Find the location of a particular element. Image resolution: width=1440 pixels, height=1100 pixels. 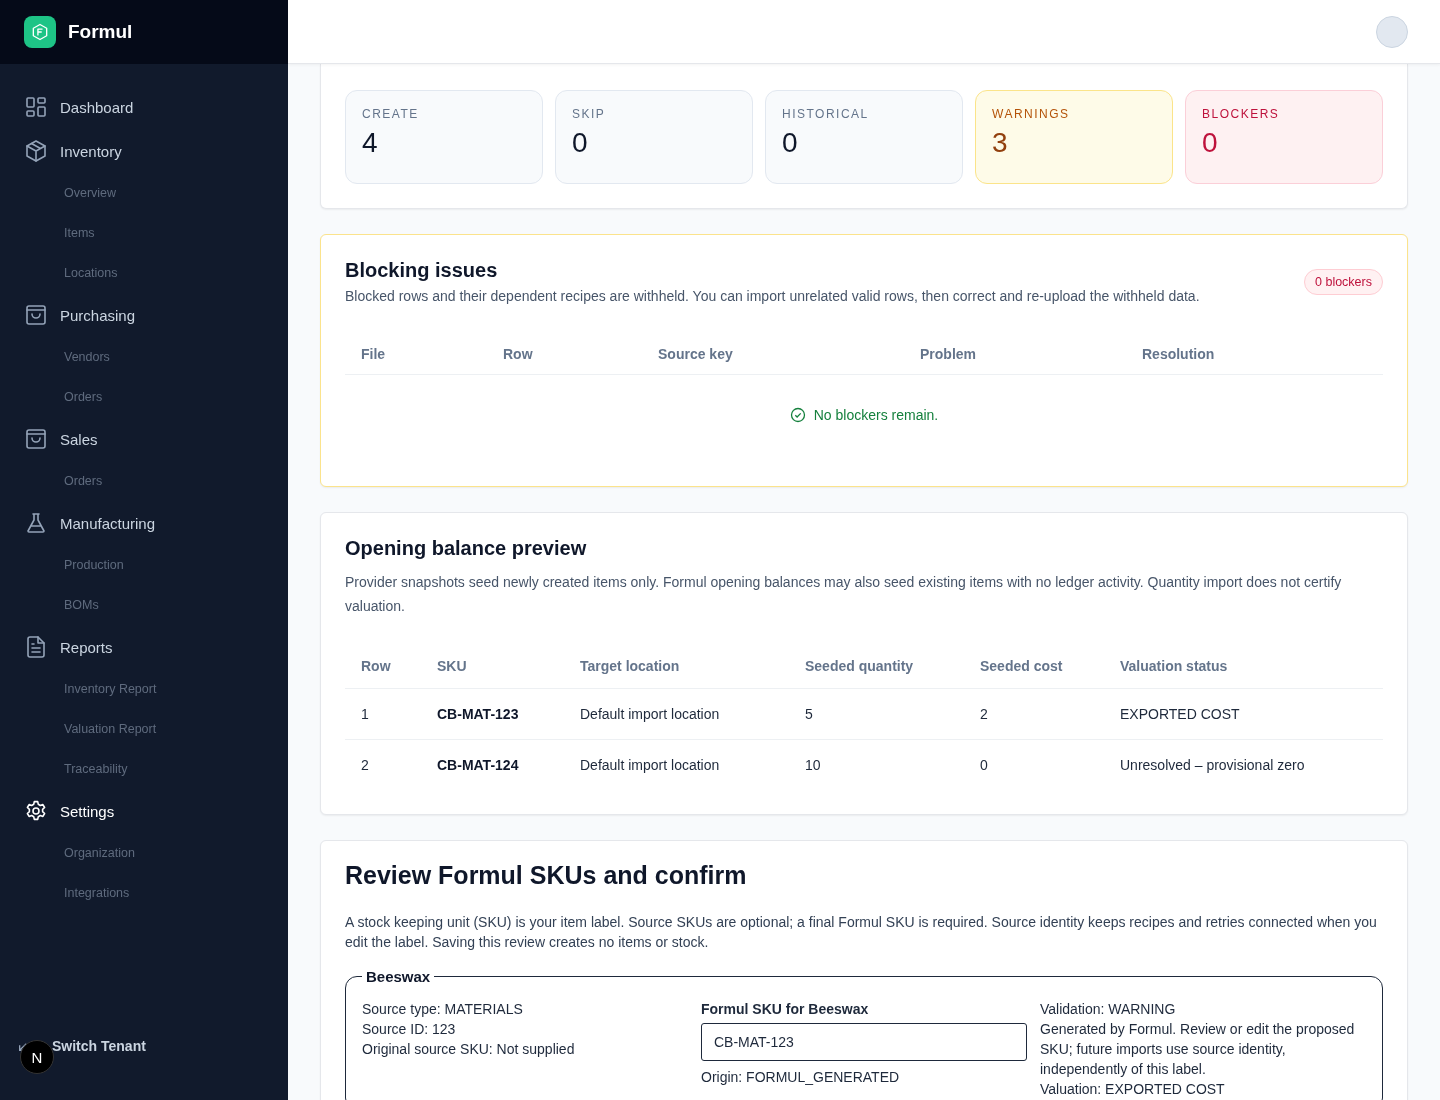

count-badge: 0 blockers is located at coordinates (1343, 281).